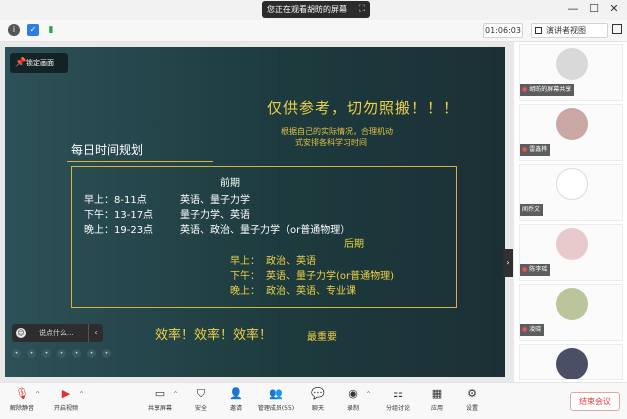 Image resolution: width=627 pixels, height=419 pixels. Describe the element at coordinates (503, 30) in the screenshot. I see `meeting-timer: 01:06:03` at that location.